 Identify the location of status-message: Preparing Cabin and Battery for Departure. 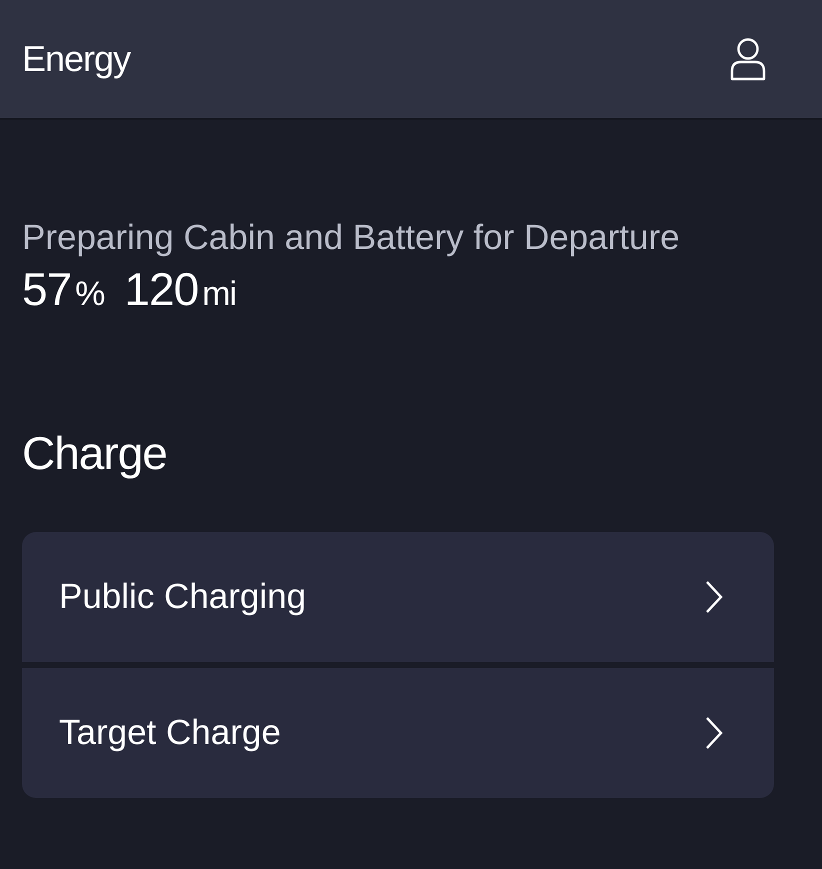
(351, 238).